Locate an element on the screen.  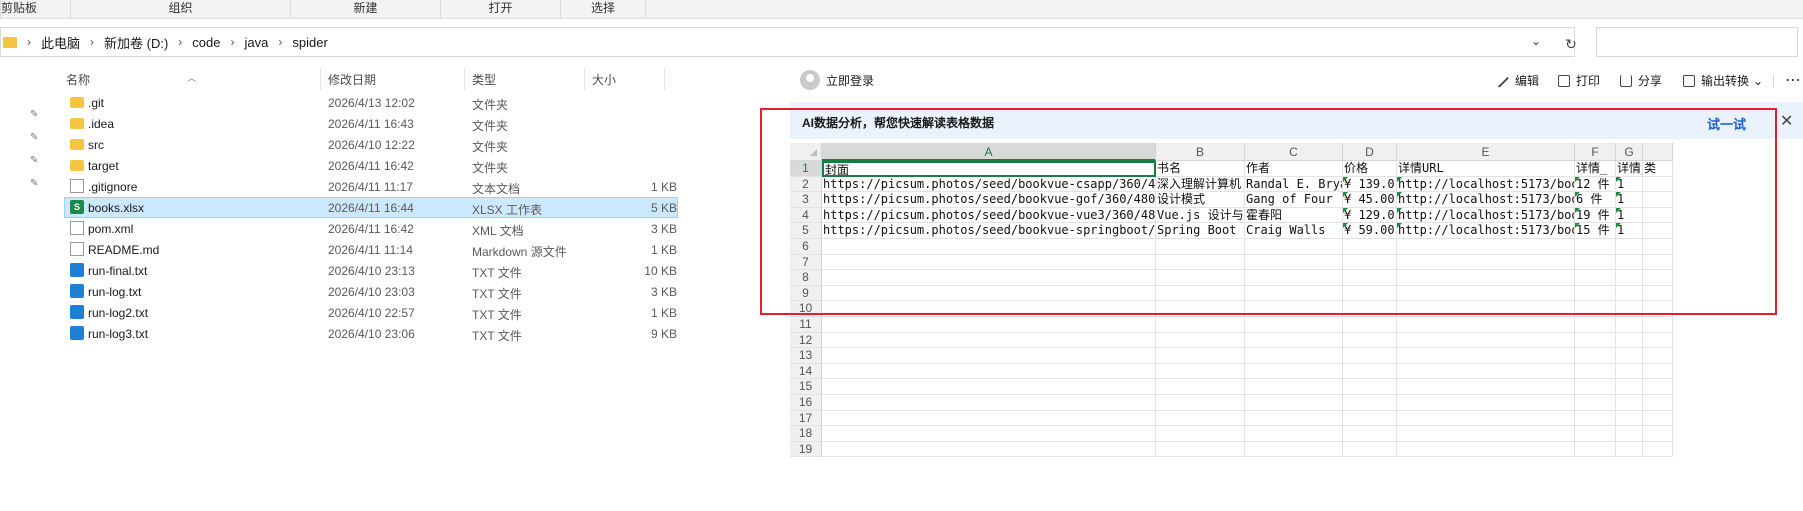
more-icon: ⋯ is located at coordinates (1793, 80).